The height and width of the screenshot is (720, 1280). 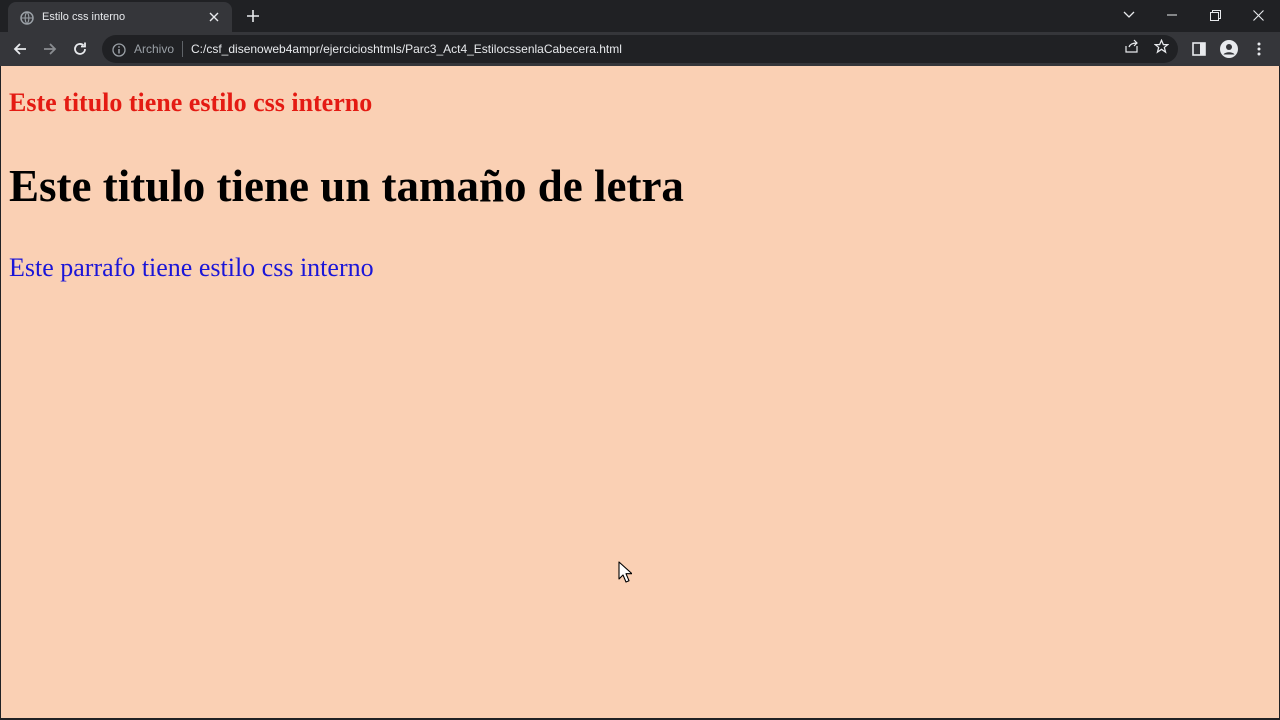 I want to click on side-panel-icon, so click(x=1199, y=49).